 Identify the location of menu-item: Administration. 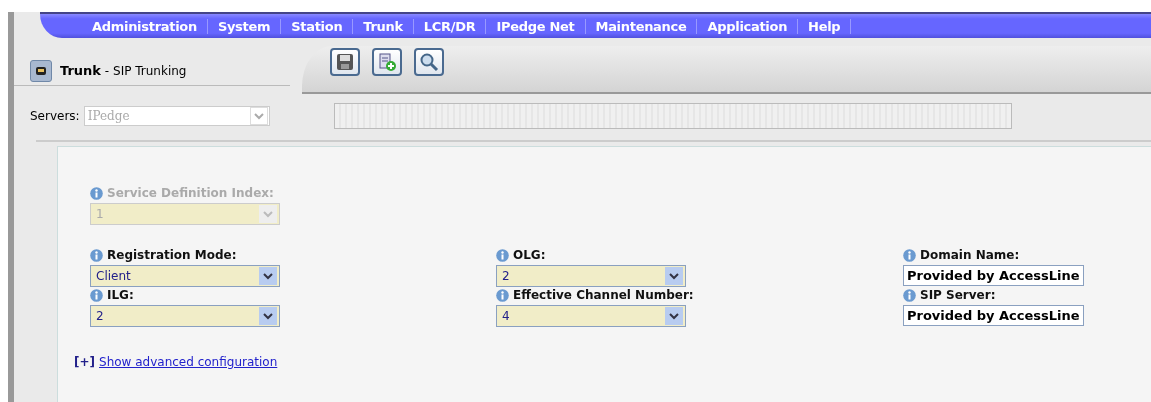
(145, 26).